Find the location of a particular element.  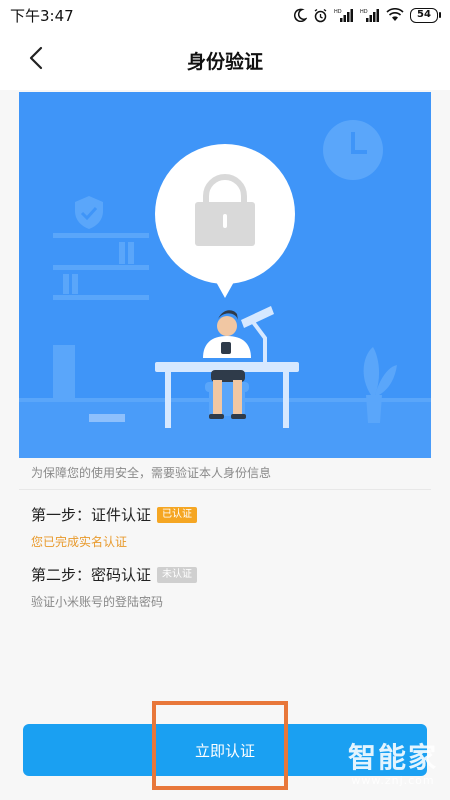

wifi-icon is located at coordinates (395, 15).